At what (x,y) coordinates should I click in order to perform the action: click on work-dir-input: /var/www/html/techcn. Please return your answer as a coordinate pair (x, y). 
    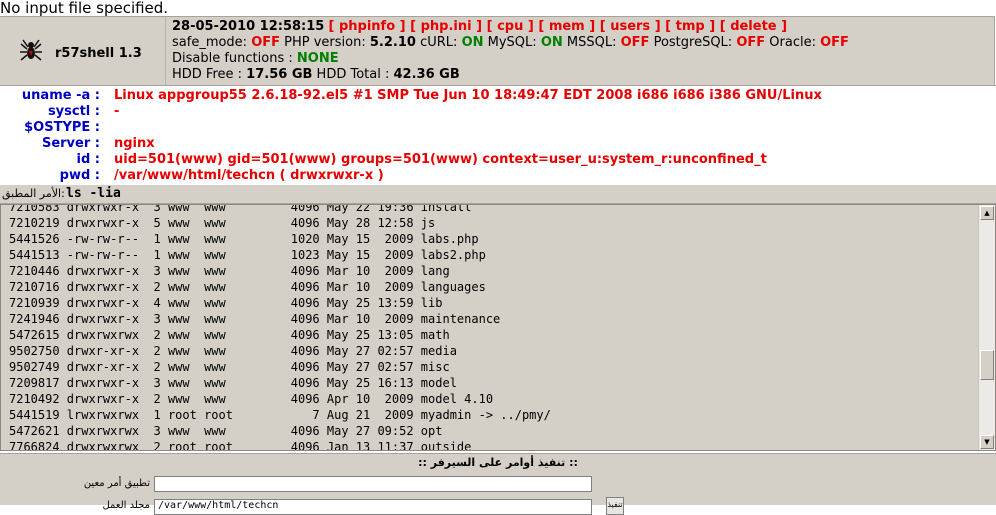
    Looking at the image, I should click on (373, 507).